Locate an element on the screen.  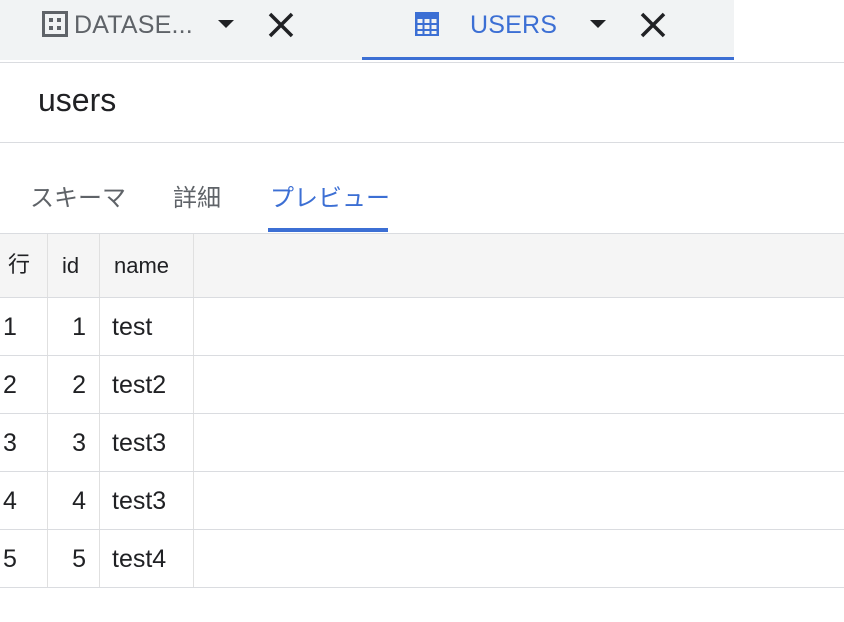
table-icon is located at coordinates (427, 24).